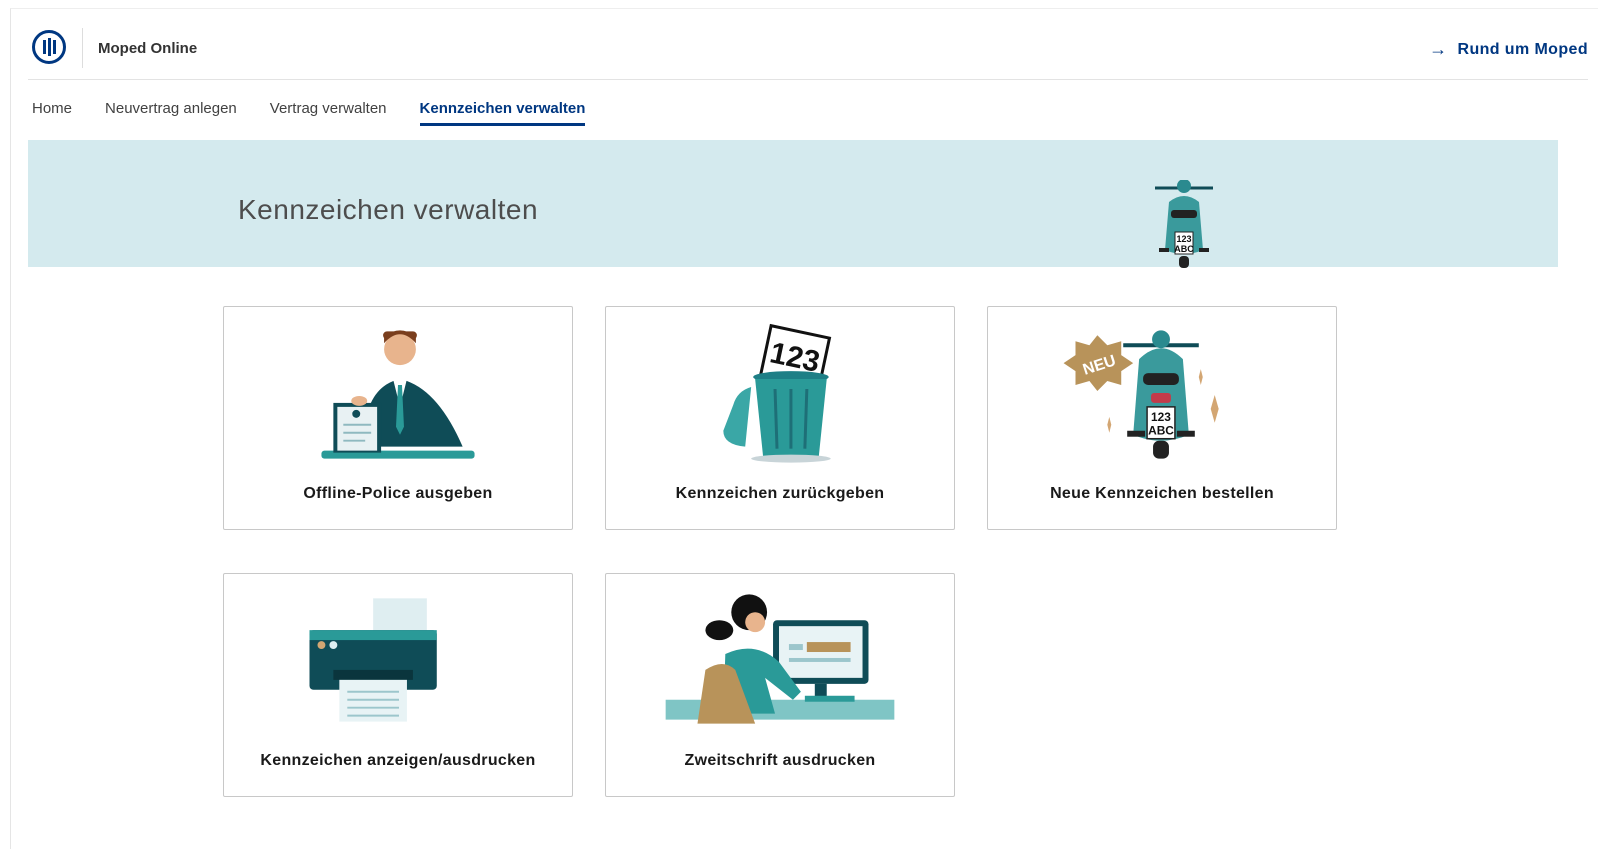 The height and width of the screenshot is (849, 1600). Describe the element at coordinates (780, 493) in the screenshot. I see `card-label: Kennzeichen zurückgeben` at that location.